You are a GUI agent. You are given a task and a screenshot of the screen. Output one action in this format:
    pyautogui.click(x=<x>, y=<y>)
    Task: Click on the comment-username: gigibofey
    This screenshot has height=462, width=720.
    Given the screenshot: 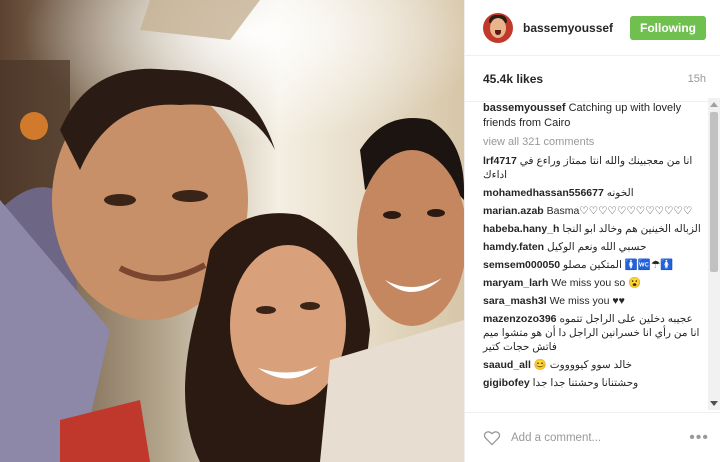 What is the action you would take?
    pyautogui.click(x=506, y=383)
    